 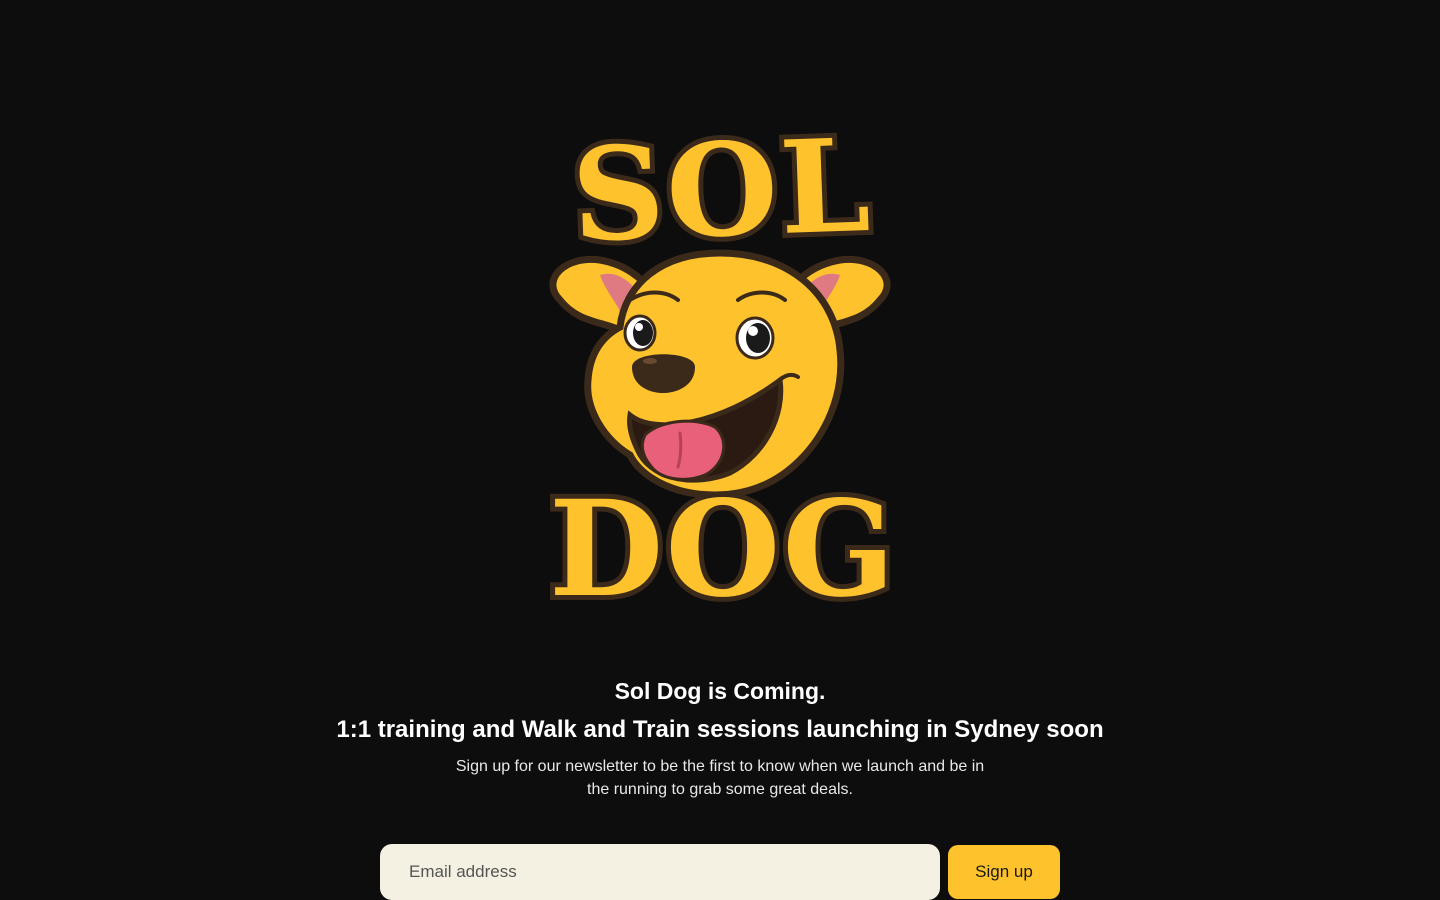 I want to click on logo-word-dog: DOG, so click(x=723, y=549).